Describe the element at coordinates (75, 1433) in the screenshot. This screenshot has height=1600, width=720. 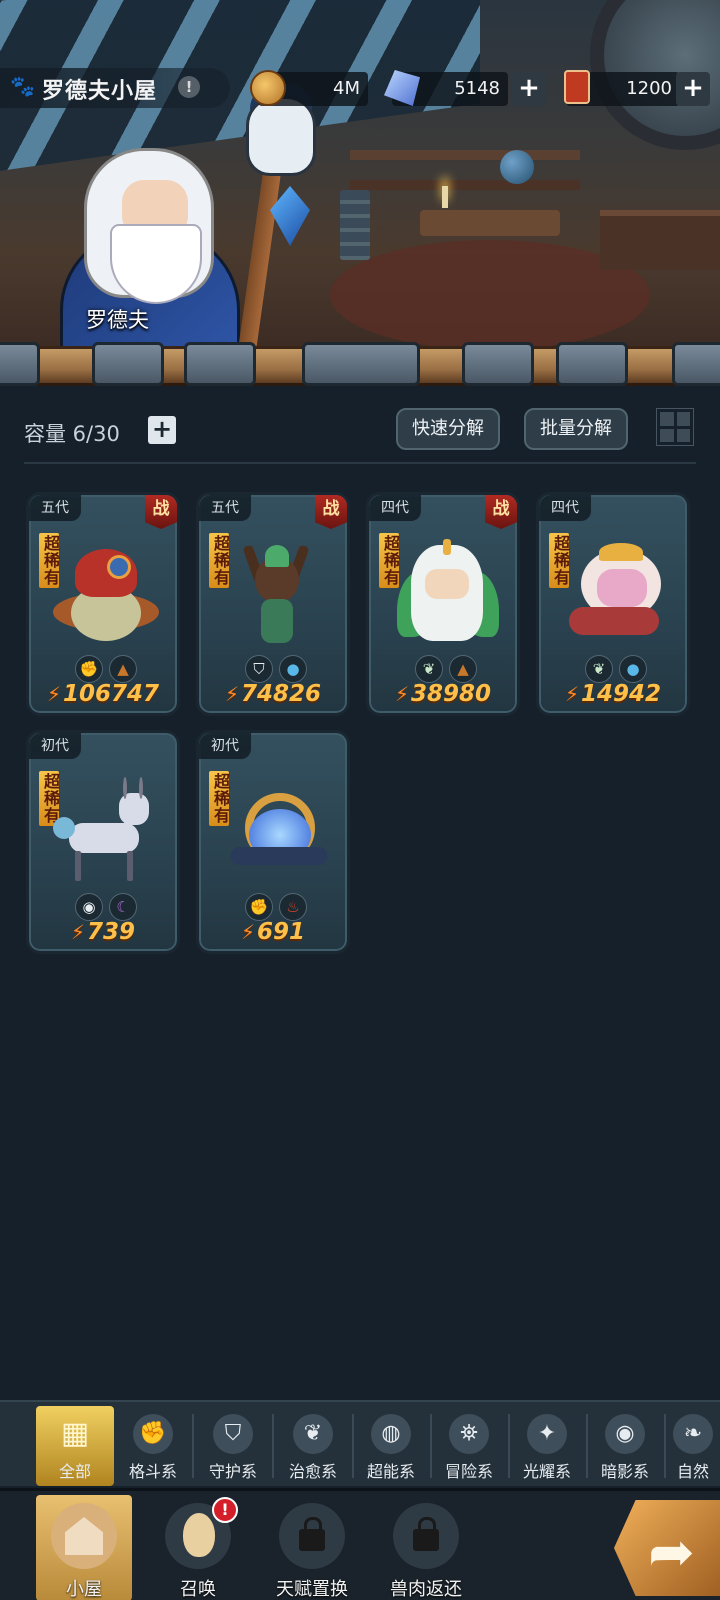
I see `blocks-icon: ▦` at that location.